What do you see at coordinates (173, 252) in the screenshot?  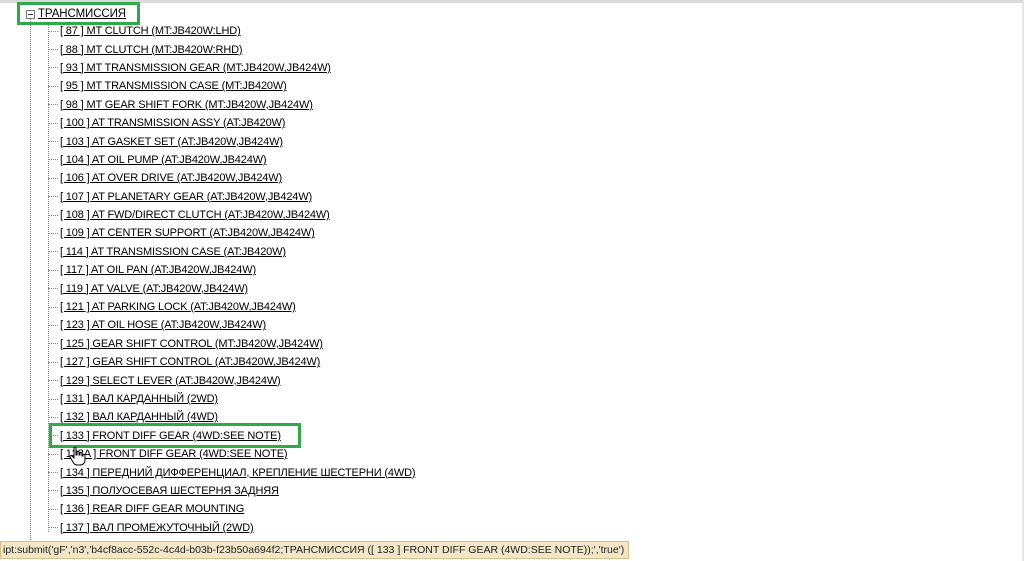 I see `tree-item-link: [ 114 ] AT TRANSMISSION CASE (AT:JB420W)` at bounding box center [173, 252].